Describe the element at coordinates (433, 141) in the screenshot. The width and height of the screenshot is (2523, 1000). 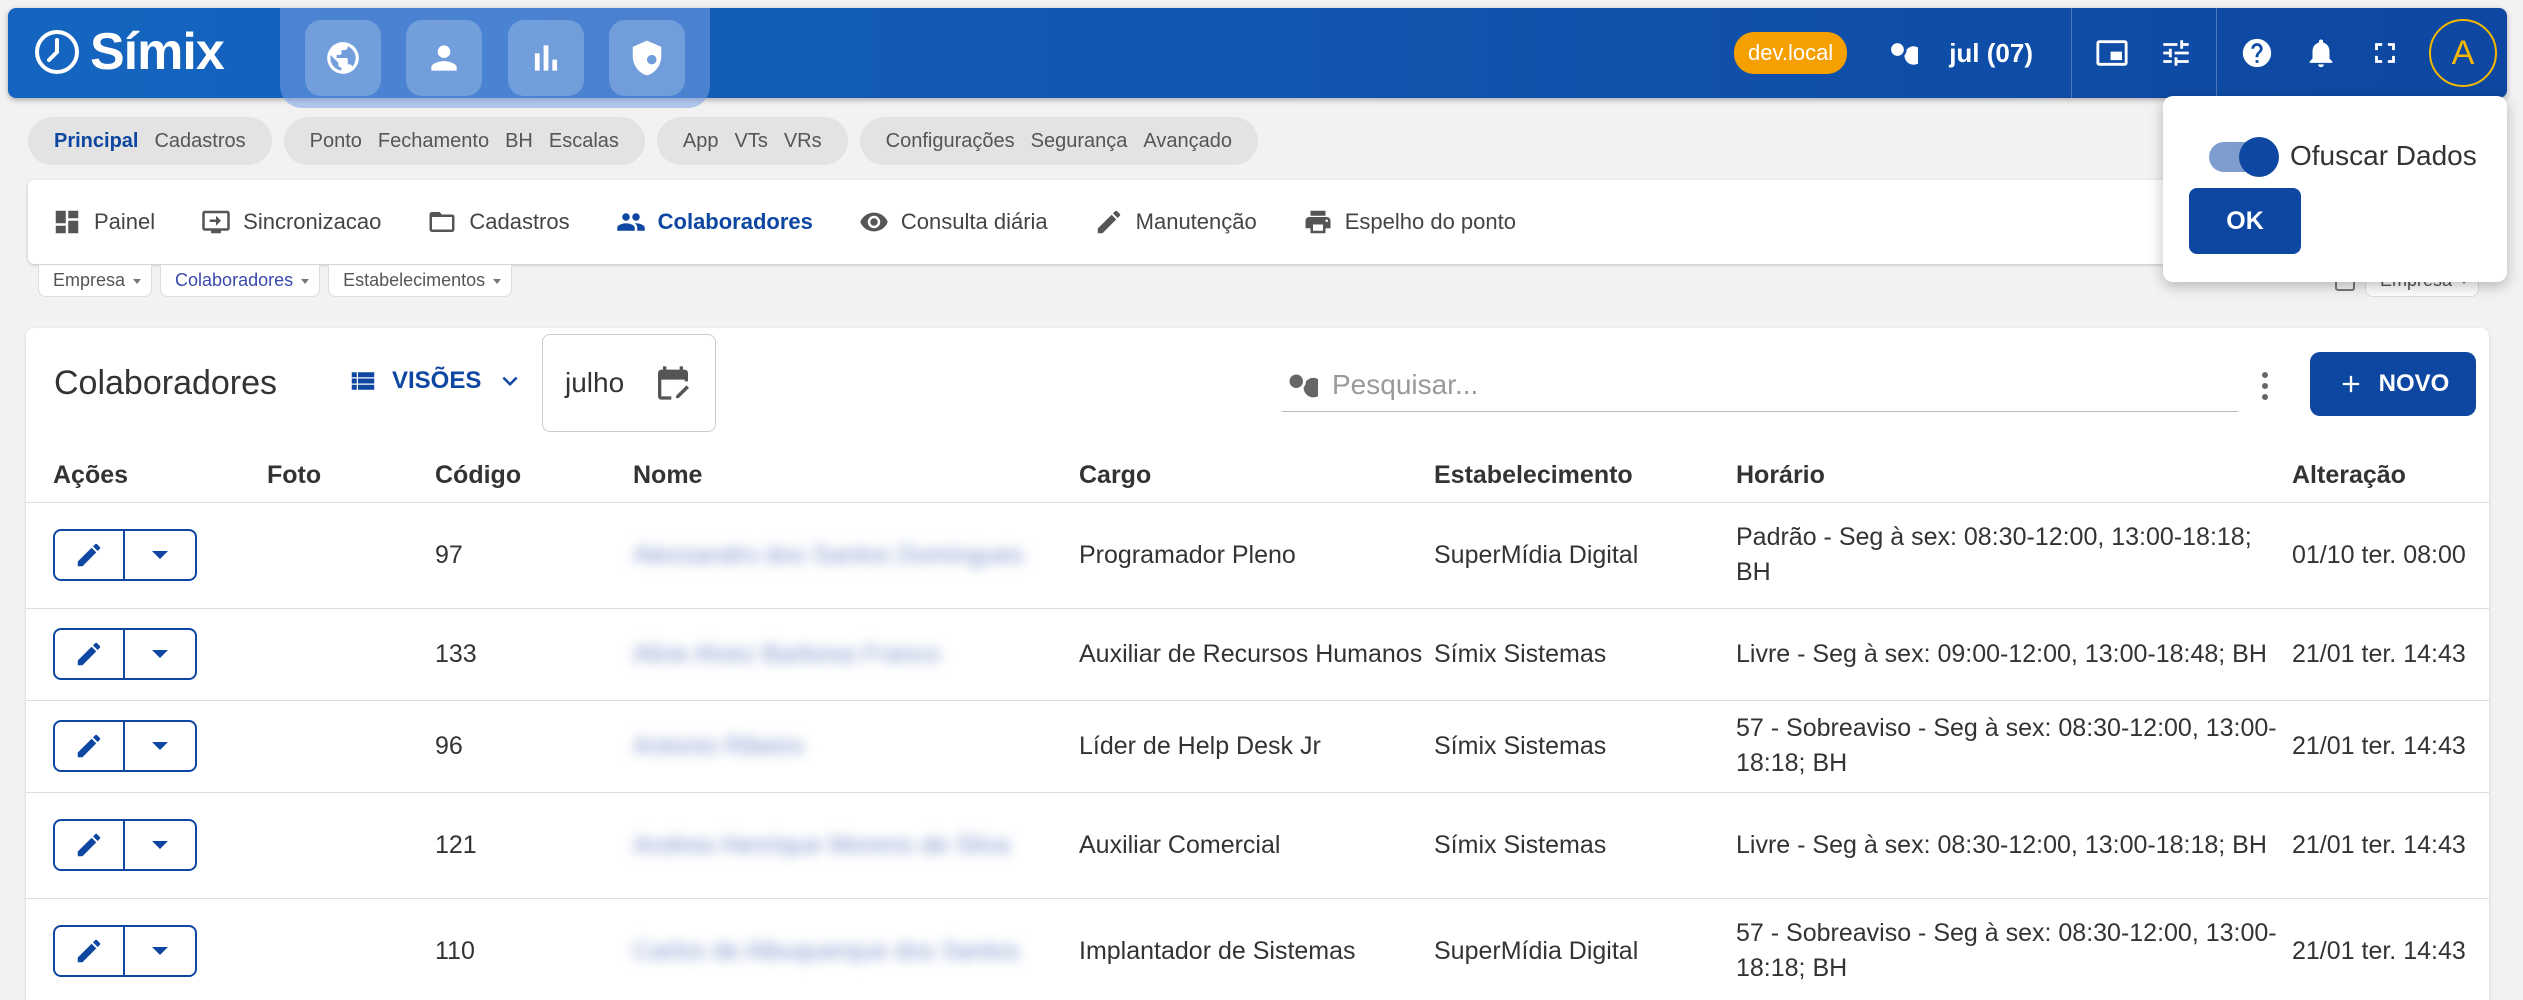
I see `menu-item-fechamento: Fechamento` at that location.